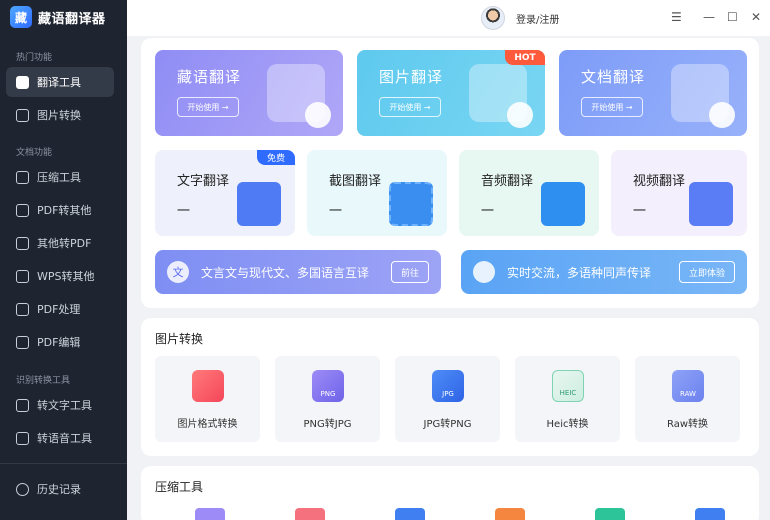  I want to click on avatar, so click(493, 18).